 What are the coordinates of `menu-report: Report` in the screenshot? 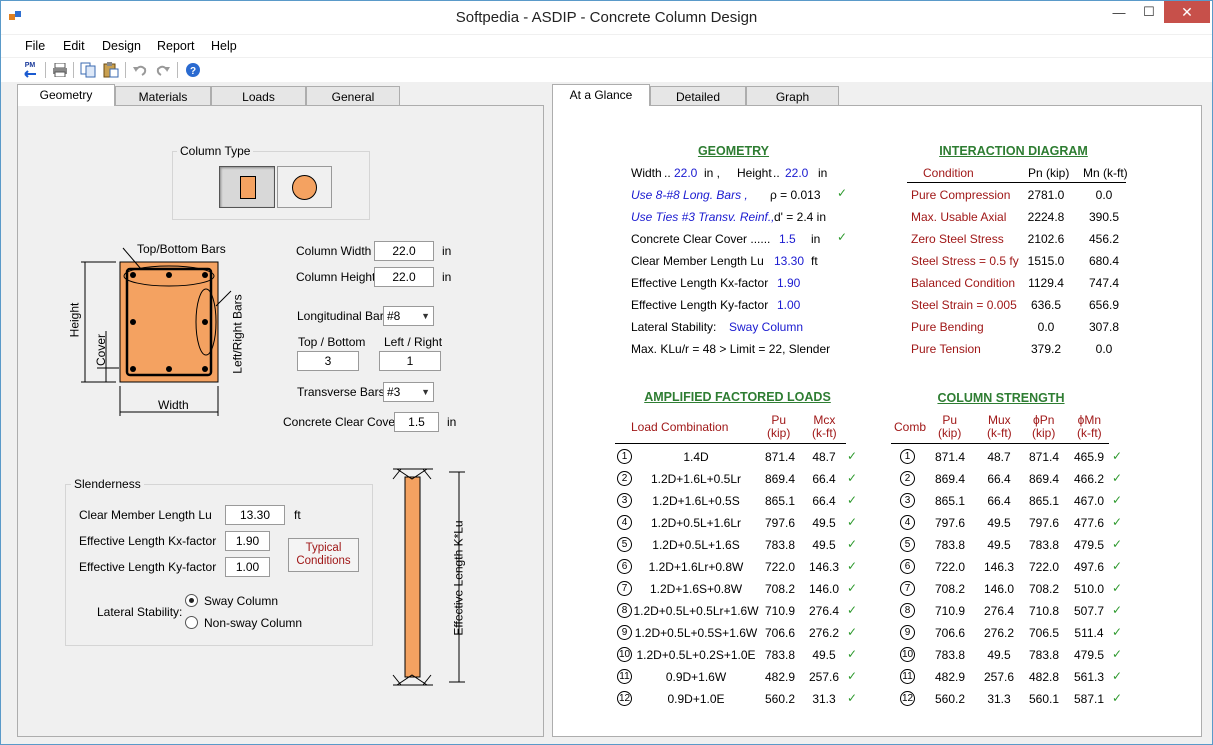 It's located at (176, 46).